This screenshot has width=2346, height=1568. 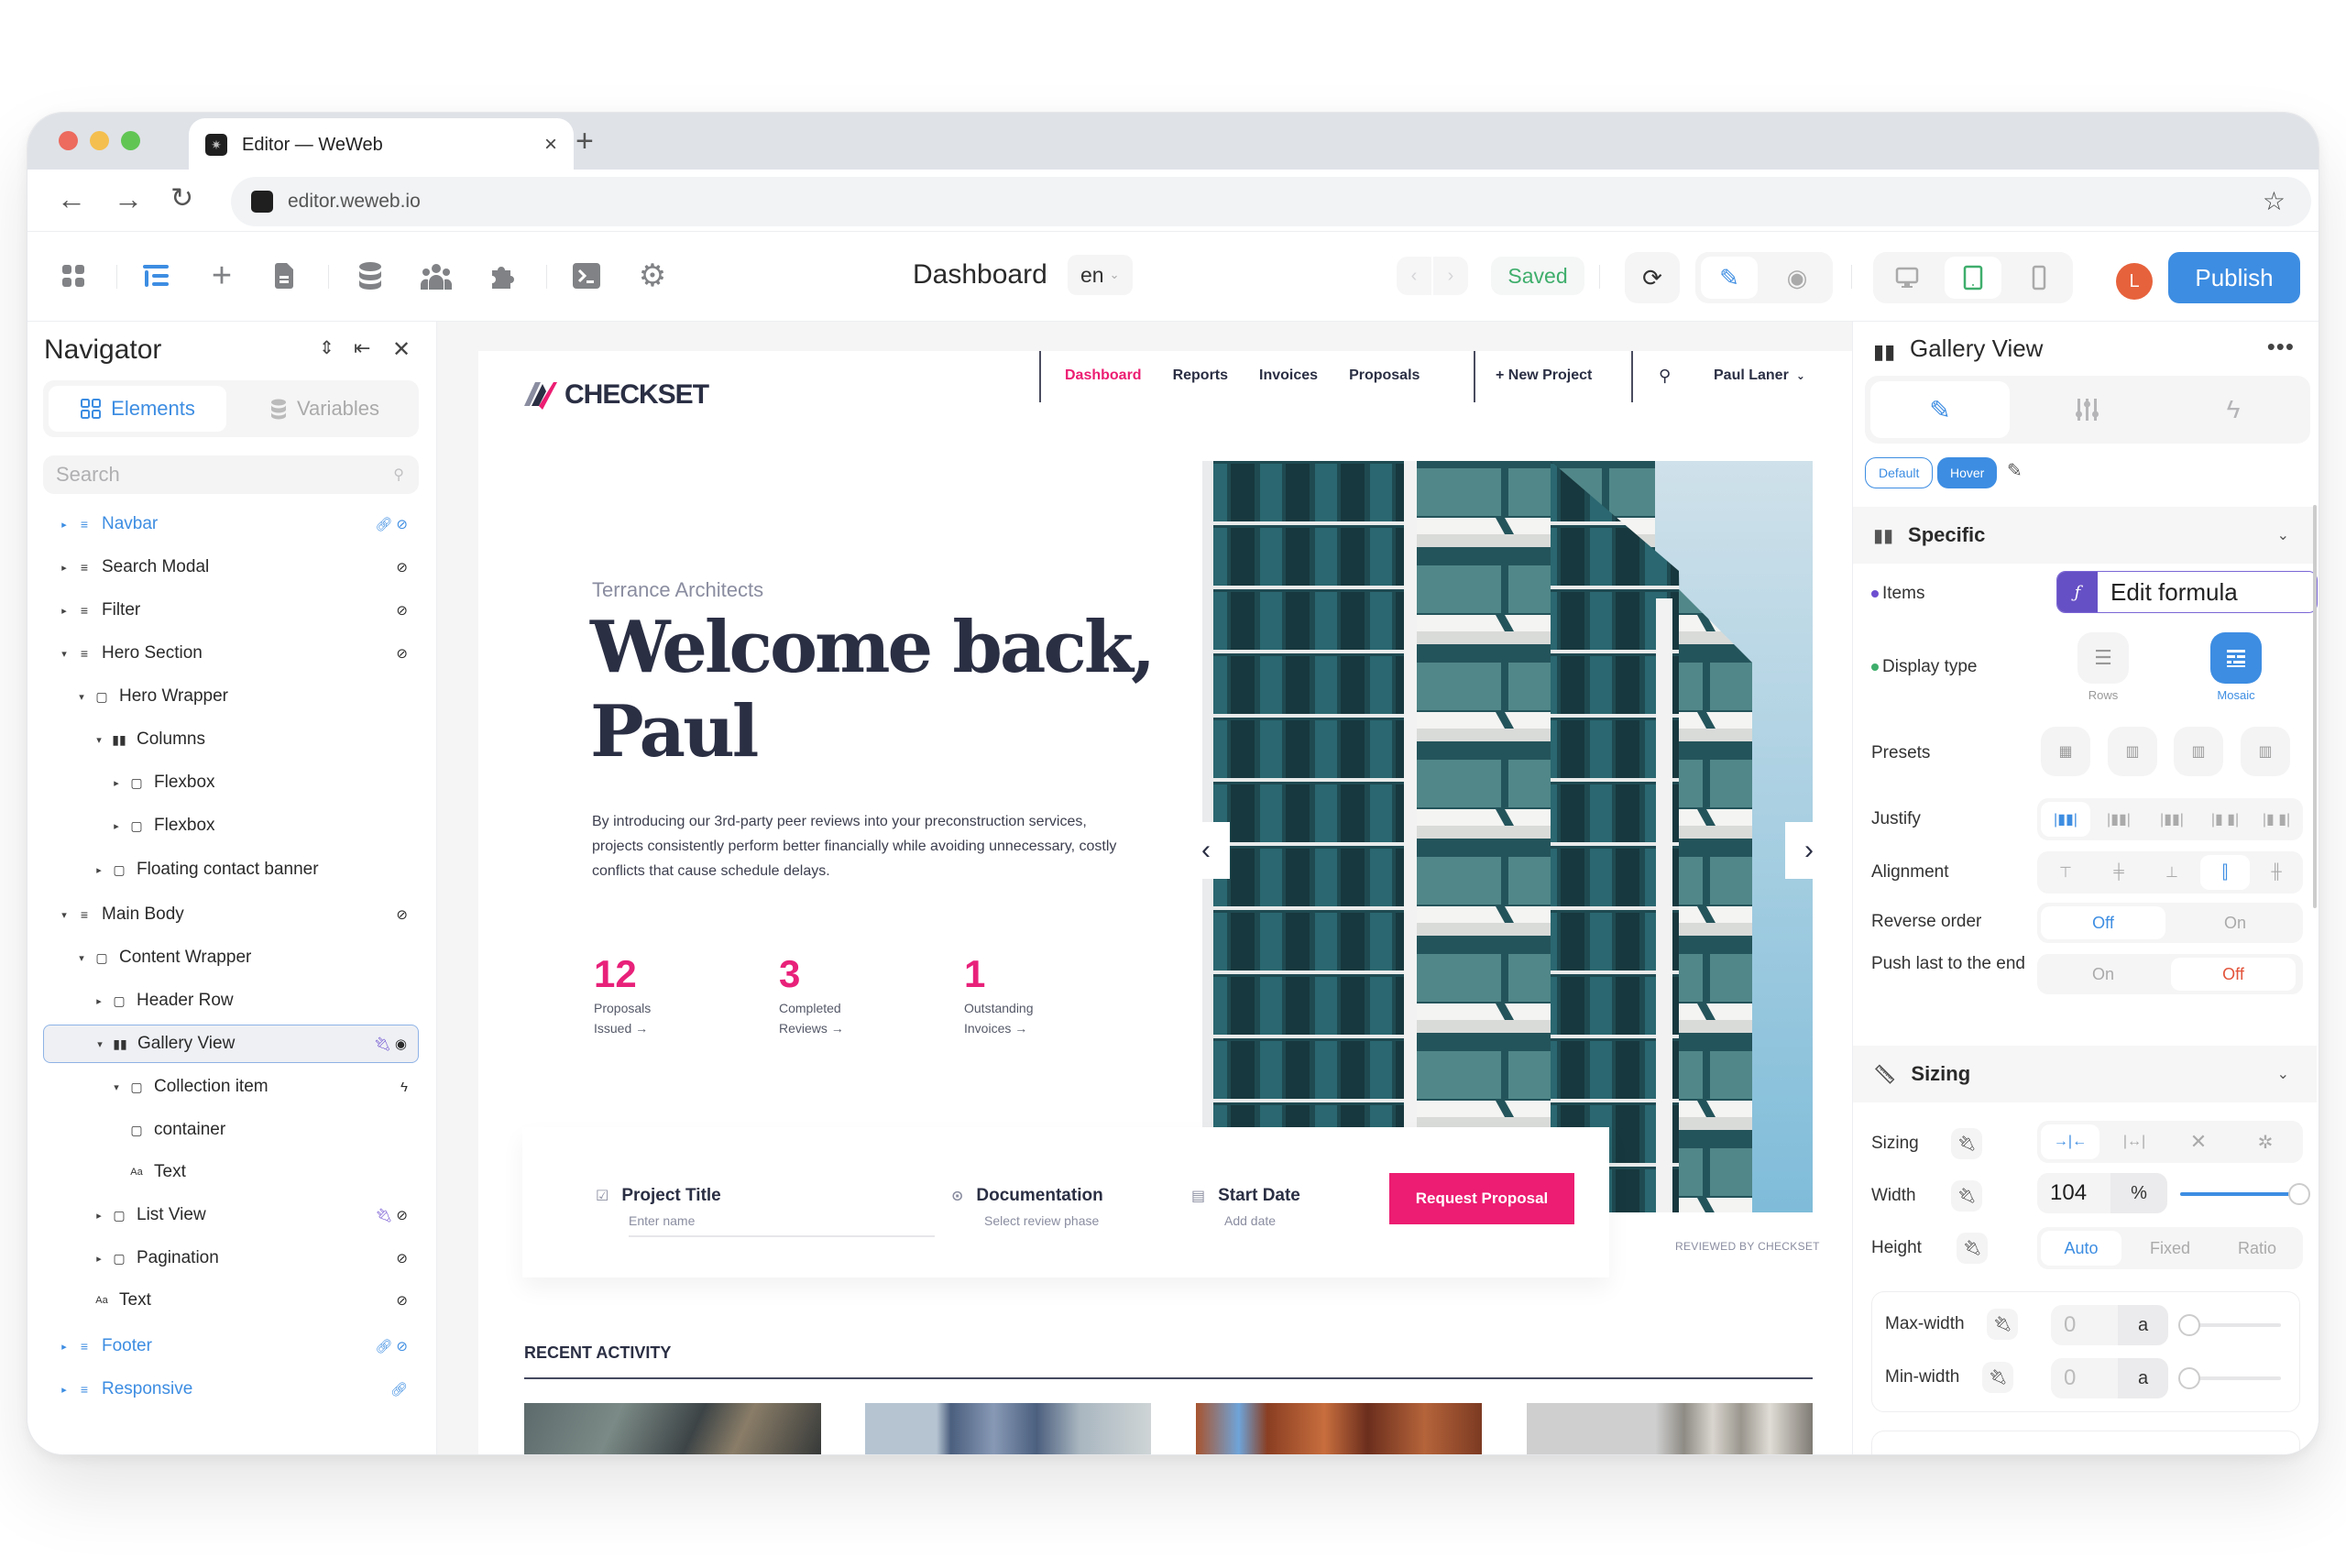 I want to click on reload-icon: ↻, so click(x=181, y=198).